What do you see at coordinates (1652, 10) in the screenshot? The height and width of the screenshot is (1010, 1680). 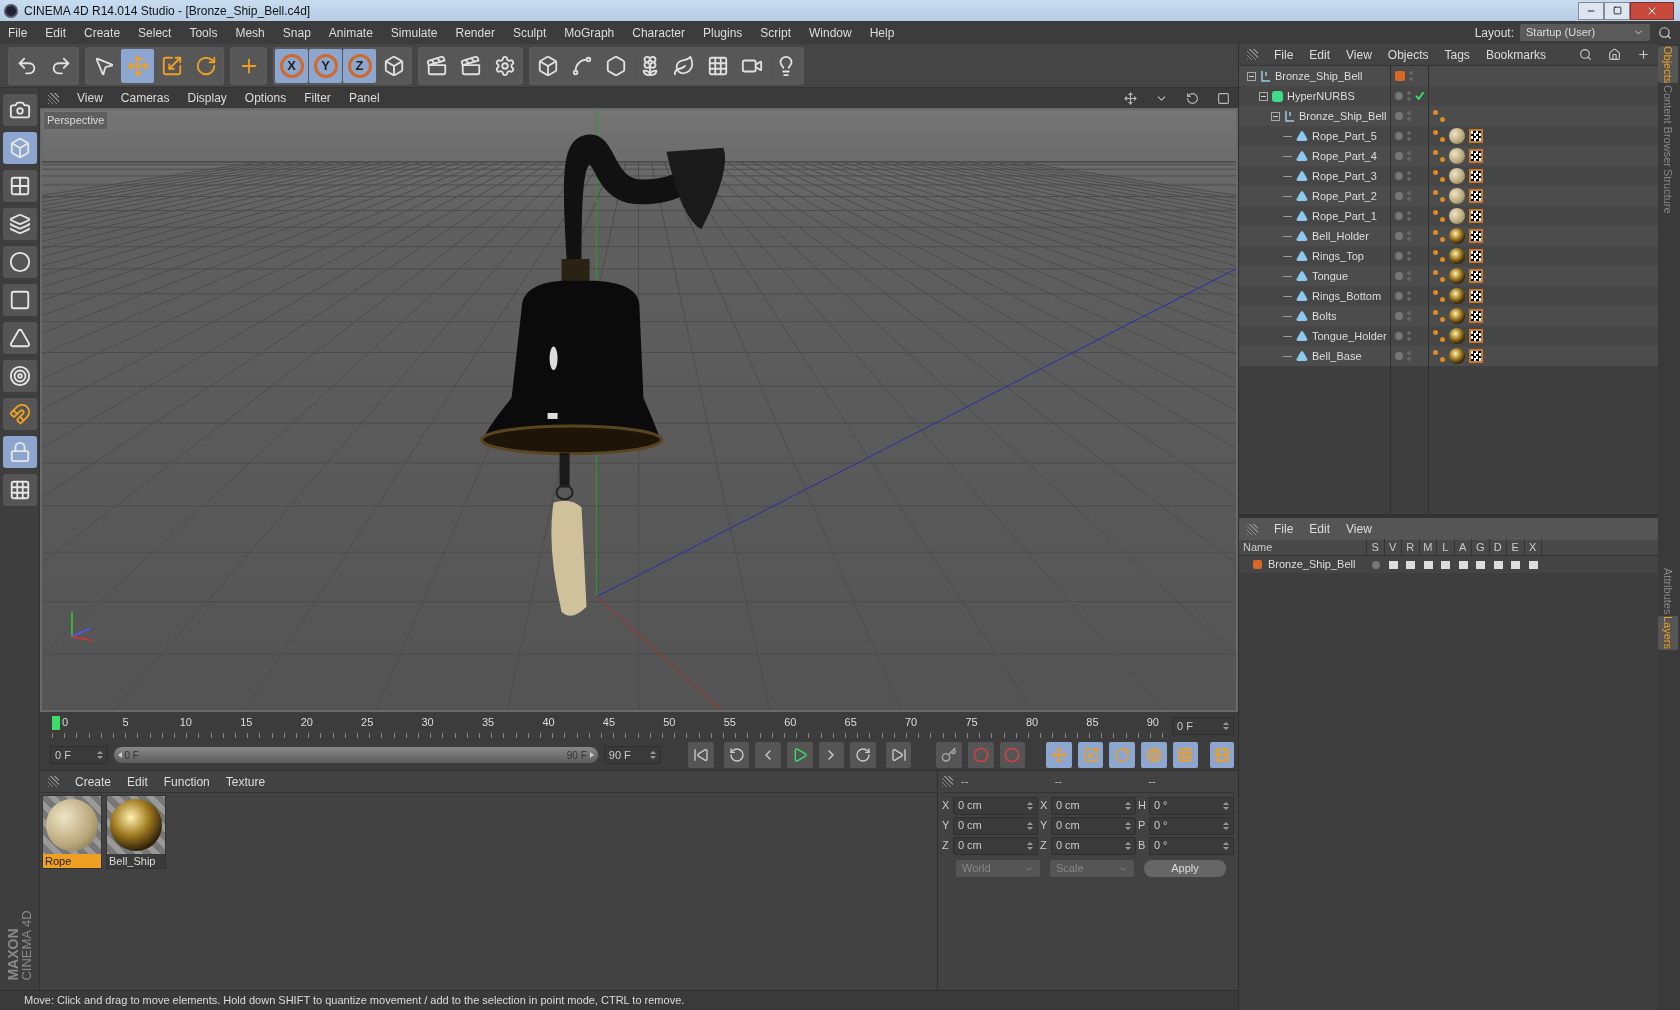 I see `close-button` at bounding box center [1652, 10].